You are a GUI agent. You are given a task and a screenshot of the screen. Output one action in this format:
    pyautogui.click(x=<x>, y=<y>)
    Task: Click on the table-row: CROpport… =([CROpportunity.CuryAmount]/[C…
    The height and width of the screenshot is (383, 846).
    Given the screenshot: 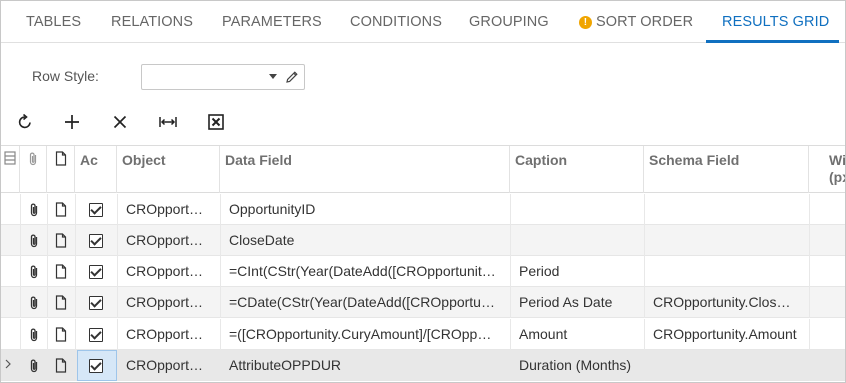 What is the action you would take?
    pyautogui.click(x=423, y=334)
    